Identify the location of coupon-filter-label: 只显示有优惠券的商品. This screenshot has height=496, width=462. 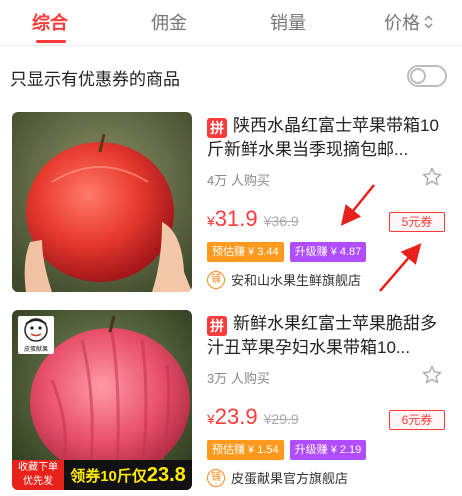
(95, 79).